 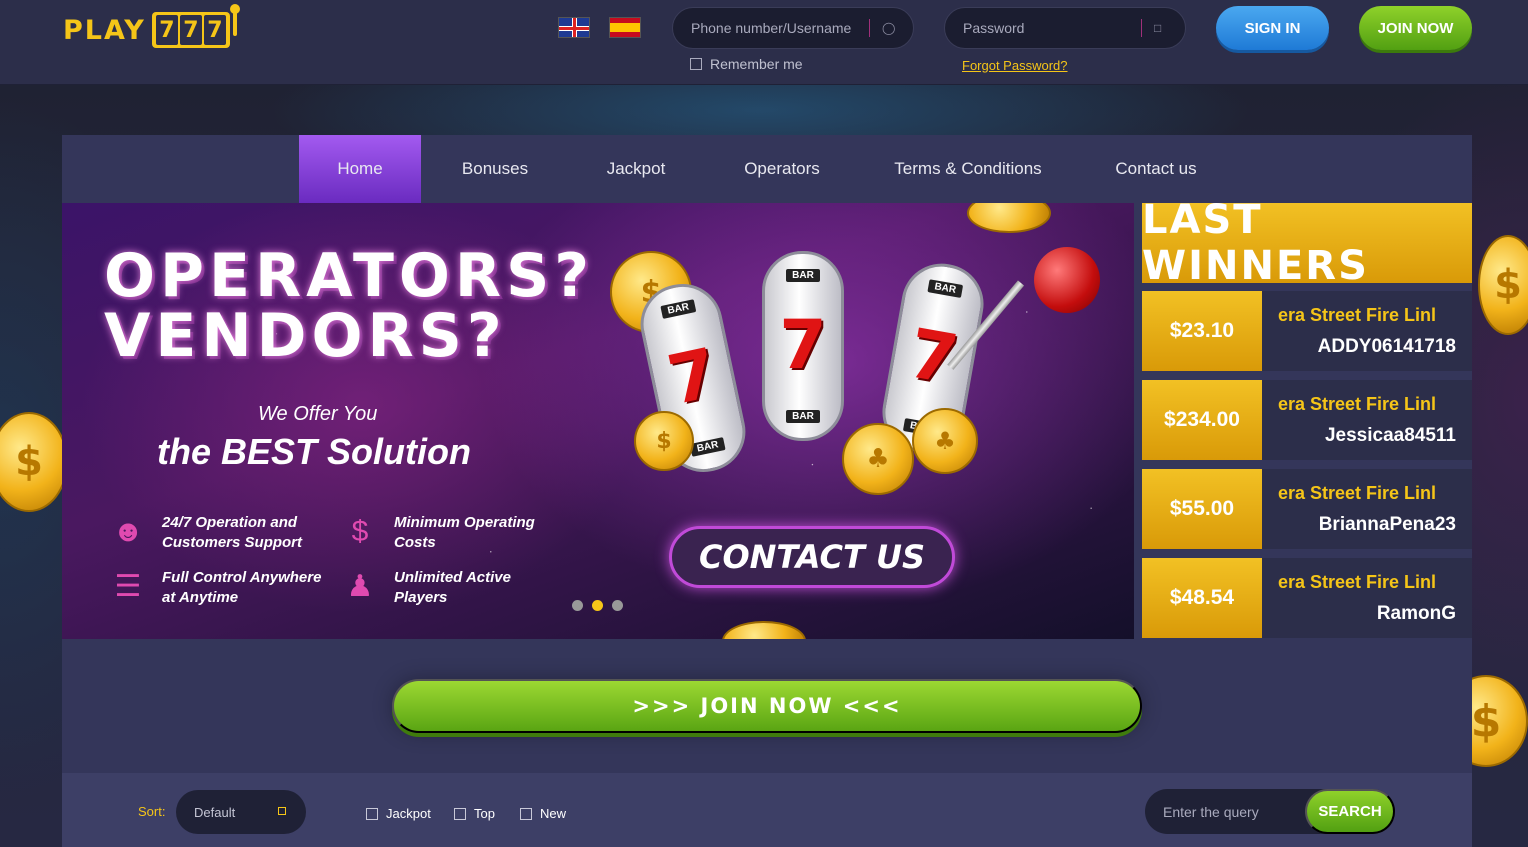 I want to click on feature-text: 24/7 Operation and Customers Support, so click(x=232, y=532).